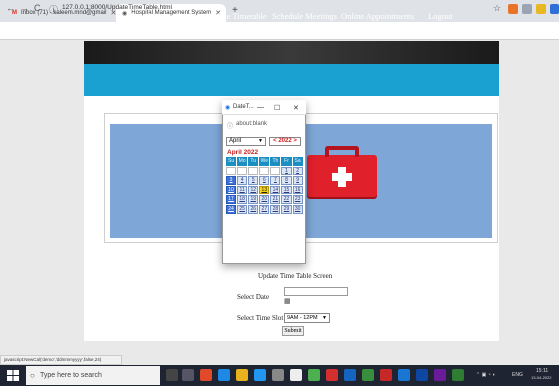  What do you see at coordinates (307, 318) in the screenshot?
I see `time-slot-select: 9AM - 12PM ▼` at bounding box center [307, 318].